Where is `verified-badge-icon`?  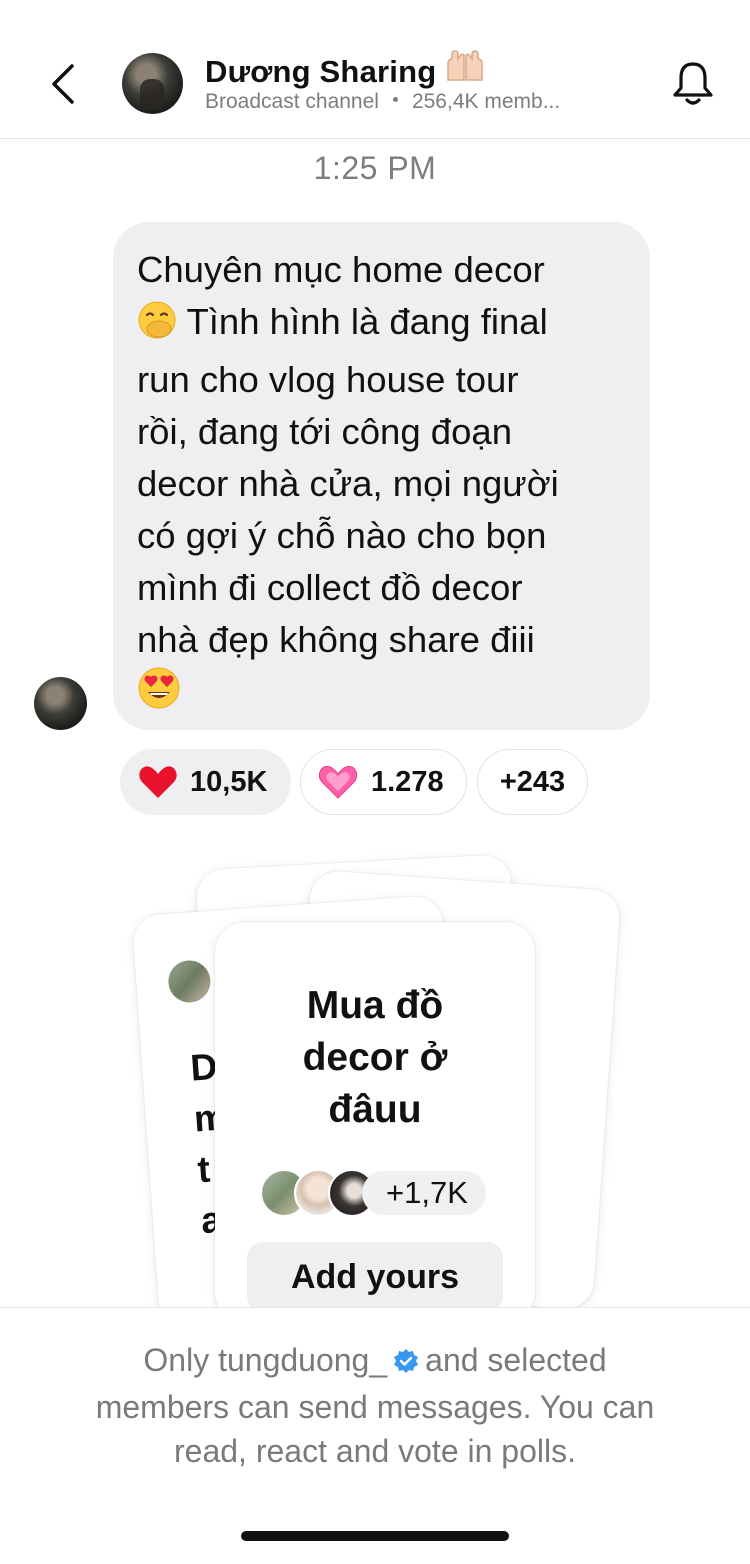
verified-badge-icon is located at coordinates (406, 1363).